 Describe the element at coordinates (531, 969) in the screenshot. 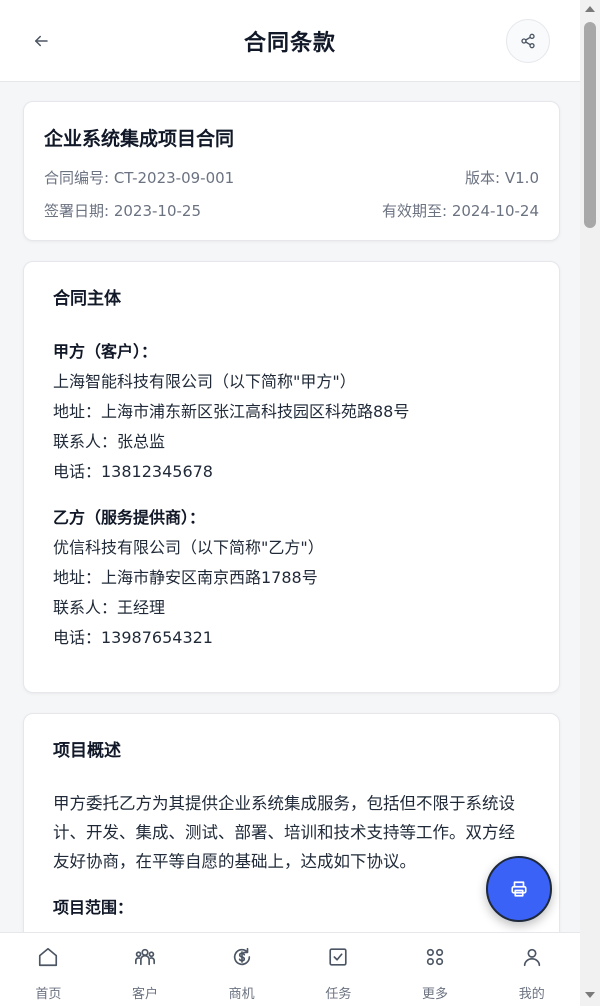

I see `nav-item-me: 我的` at that location.